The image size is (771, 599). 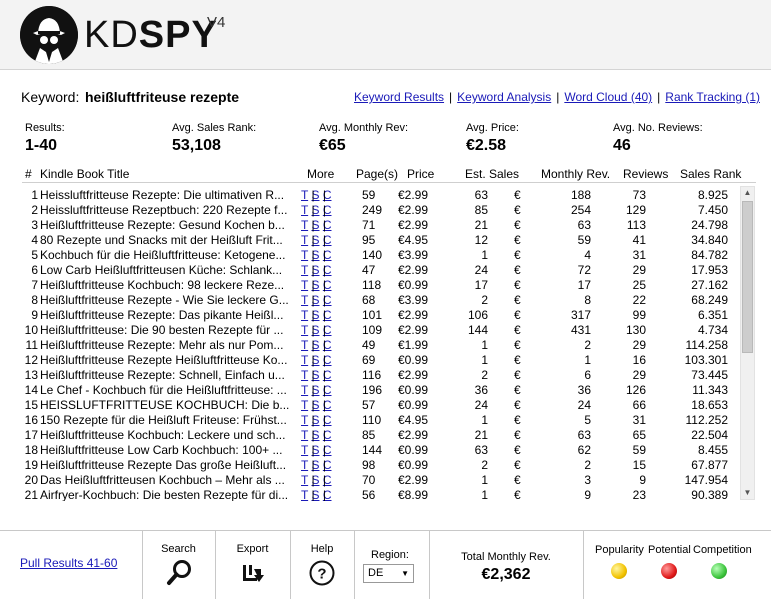 What do you see at coordinates (484, 360) in the screenshot?
I see `est-sales: 1` at bounding box center [484, 360].